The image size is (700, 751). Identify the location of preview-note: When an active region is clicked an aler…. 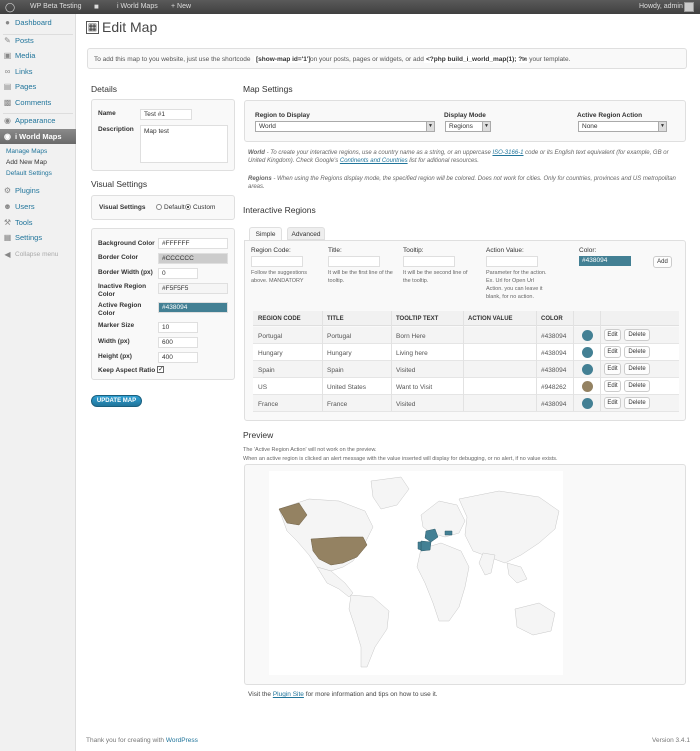
(400, 459).